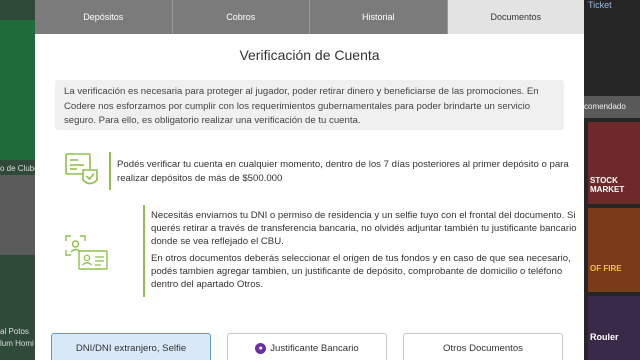  What do you see at coordinates (600, 5) in the screenshot?
I see `ticket-label: Ticket` at bounding box center [600, 5].